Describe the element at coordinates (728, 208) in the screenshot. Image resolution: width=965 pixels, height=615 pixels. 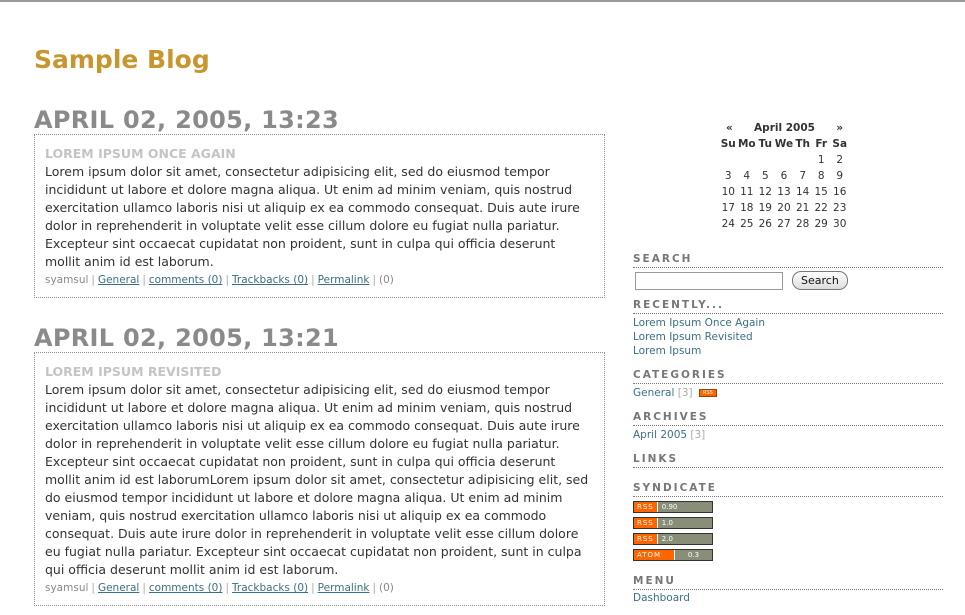
I see `calendar-day: 17` at that location.